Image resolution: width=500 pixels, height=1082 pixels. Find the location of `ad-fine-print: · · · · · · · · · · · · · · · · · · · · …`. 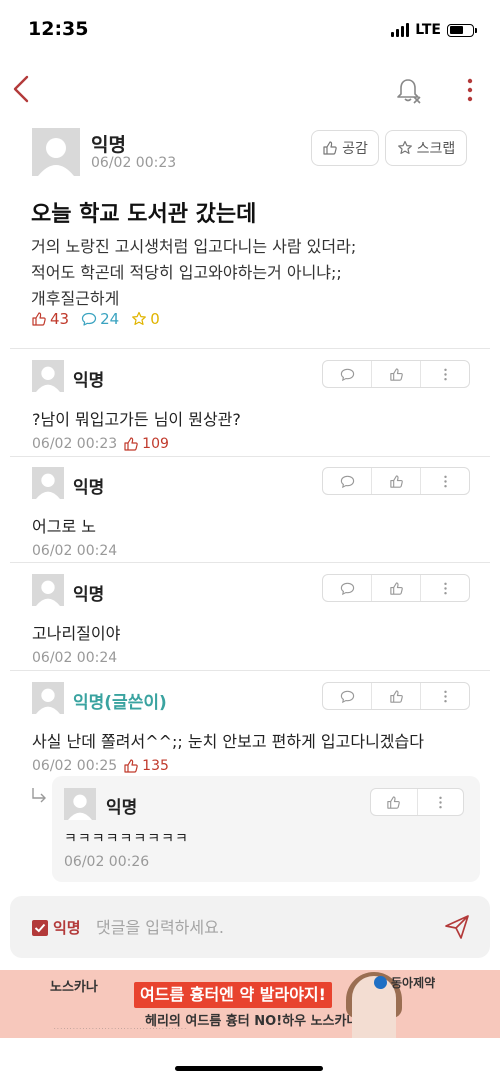

ad-fine-print: · · · · · · · · · · · · · · · · · · · · … is located at coordinates (120, 1029).